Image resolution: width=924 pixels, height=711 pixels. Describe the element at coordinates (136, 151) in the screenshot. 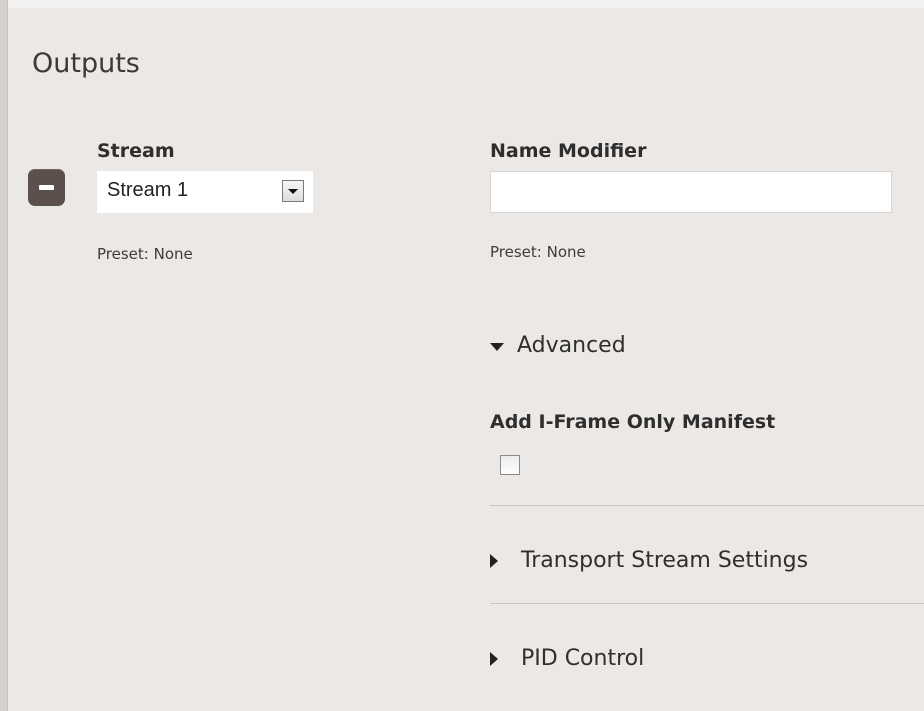

I see `stream-label: Stream` at that location.